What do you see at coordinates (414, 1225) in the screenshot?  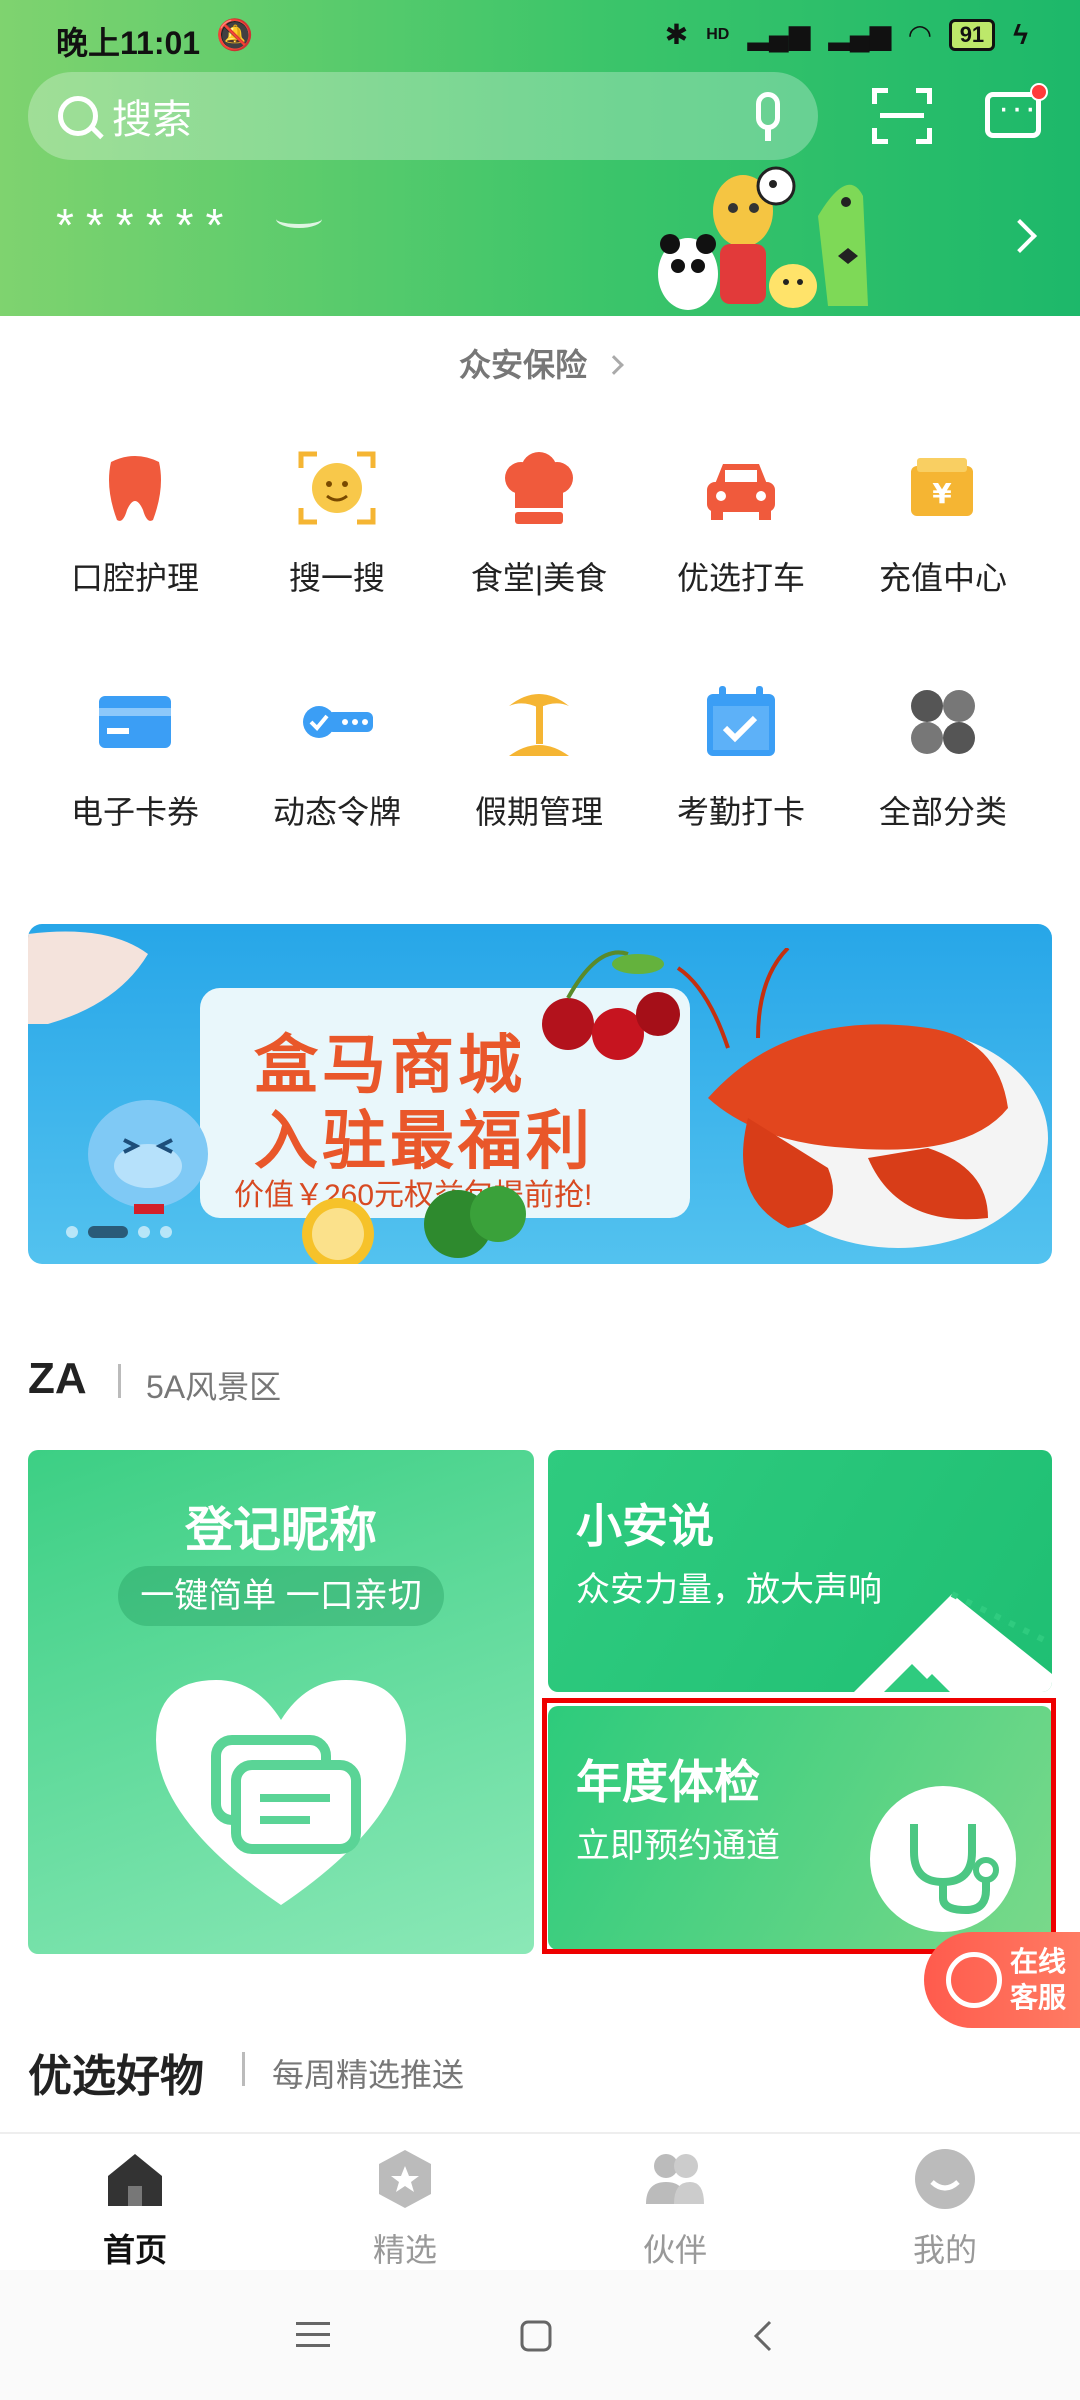 I see `vegetable-illustration` at bounding box center [414, 1225].